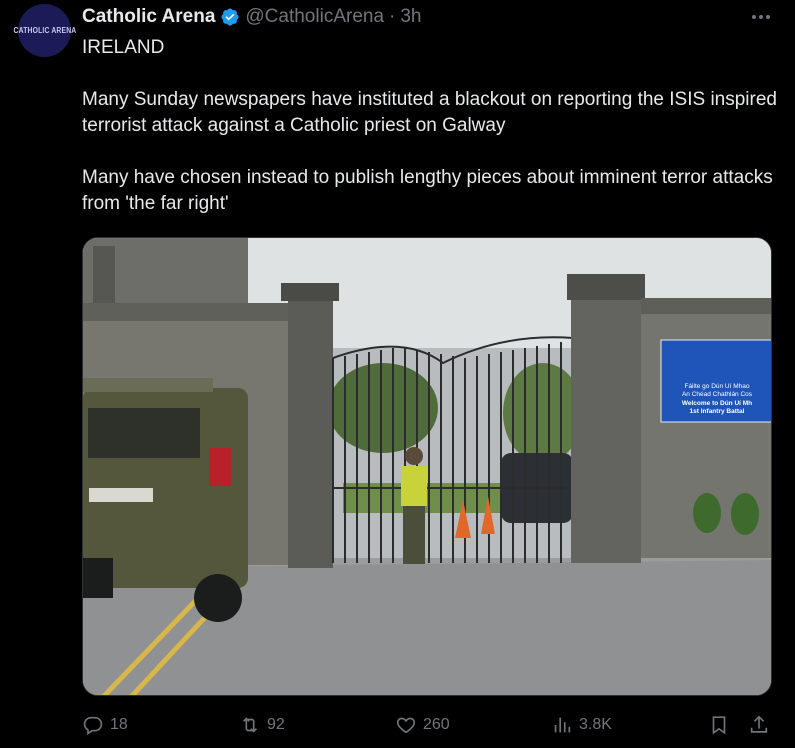  What do you see at coordinates (314, 17) in the screenshot?
I see `author-handle: @CatholicArena` at bounding box center [314, 17].